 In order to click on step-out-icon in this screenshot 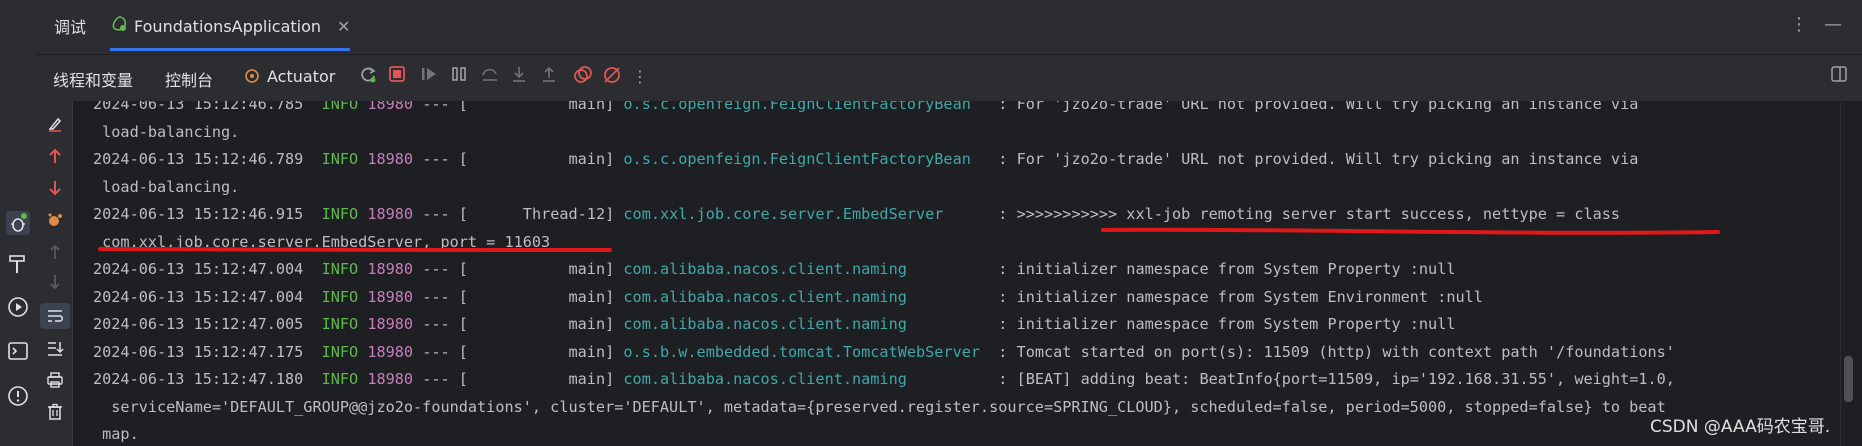, I will do `click(549, 76)`.